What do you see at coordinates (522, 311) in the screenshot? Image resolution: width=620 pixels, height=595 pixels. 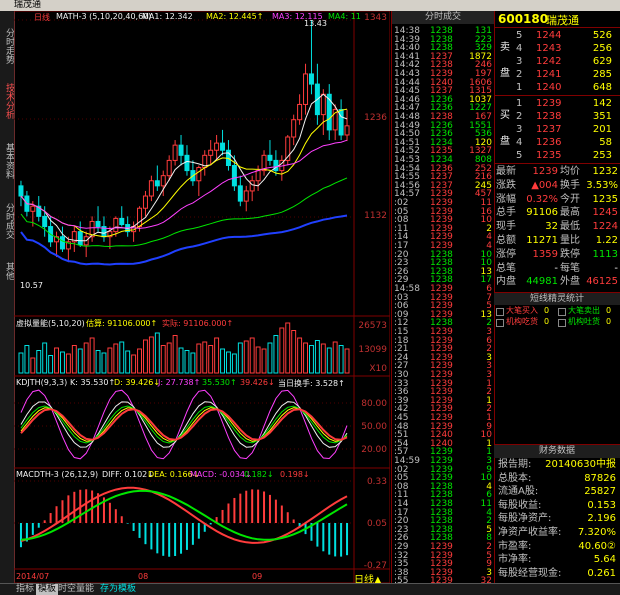 I see `sprite-item: 大笔买入` at bounding box center [522, 311].